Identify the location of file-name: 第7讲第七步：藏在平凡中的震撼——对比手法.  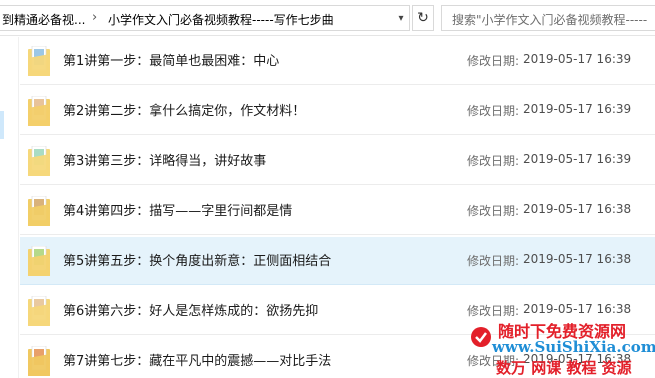
(197, 359).